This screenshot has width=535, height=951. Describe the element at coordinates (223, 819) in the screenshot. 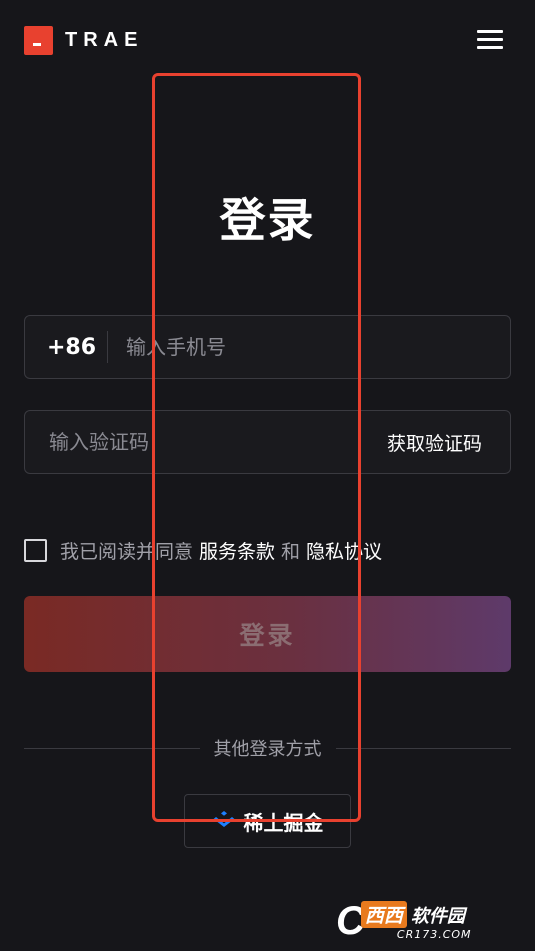

I see `juejin-logo-icon` at that location.